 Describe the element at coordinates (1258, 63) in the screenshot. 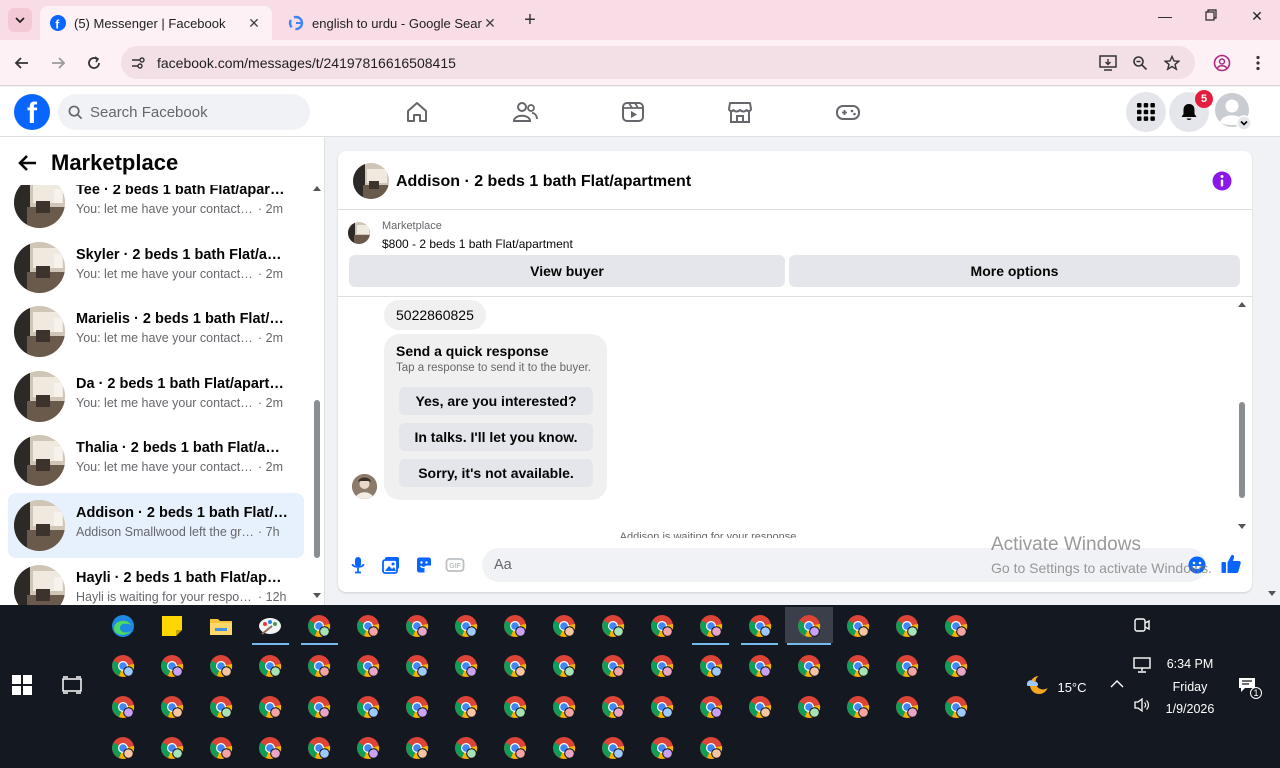

I see `browser-menu-button` at that location.